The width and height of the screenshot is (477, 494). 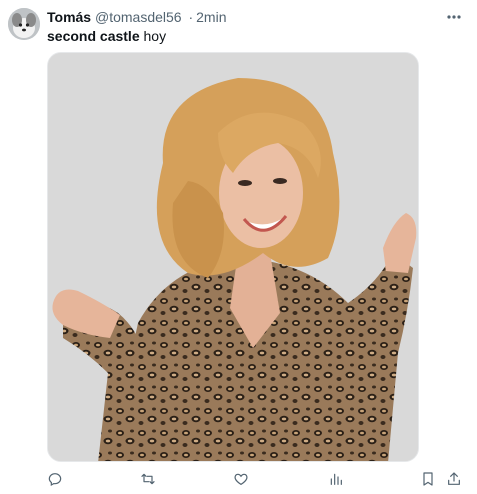 I want to click on heart-icon, so click(x=241, y=479).